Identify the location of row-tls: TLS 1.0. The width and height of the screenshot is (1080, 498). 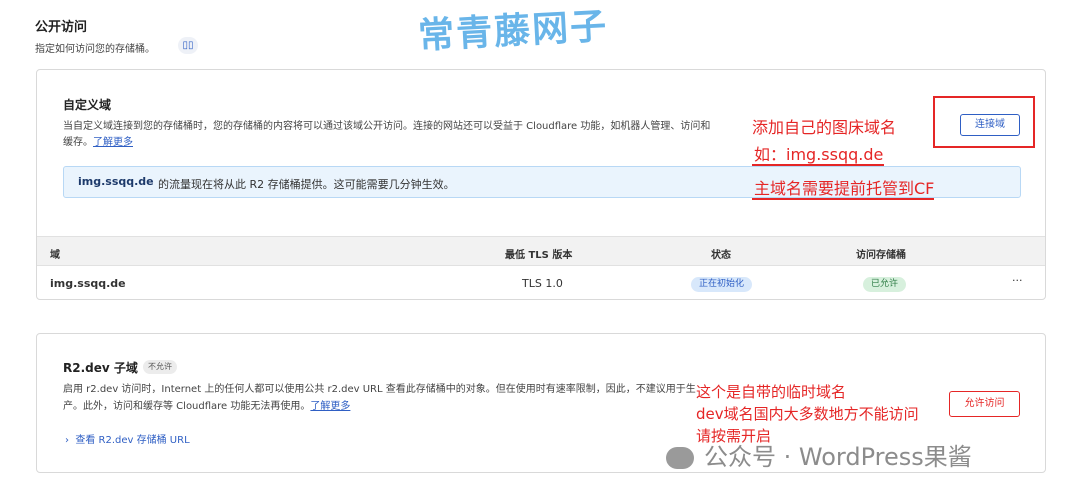
(542, 283).